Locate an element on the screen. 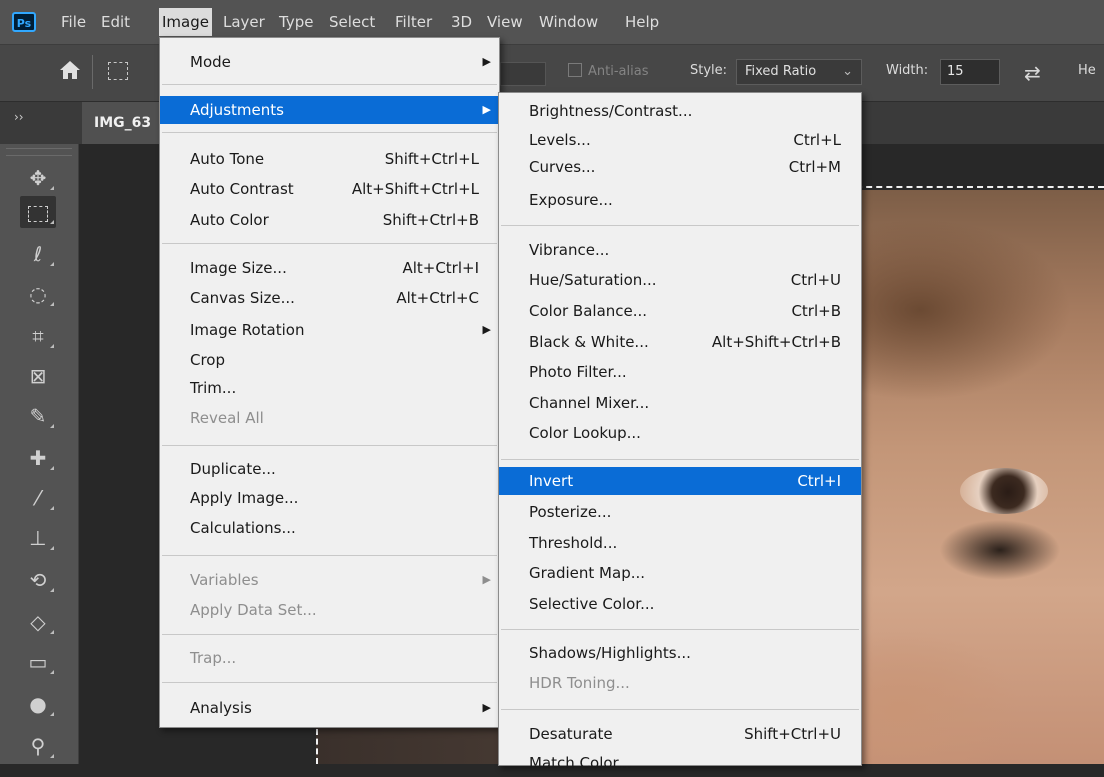  menu-item-label: Variables is located at coordinates (224, 580).